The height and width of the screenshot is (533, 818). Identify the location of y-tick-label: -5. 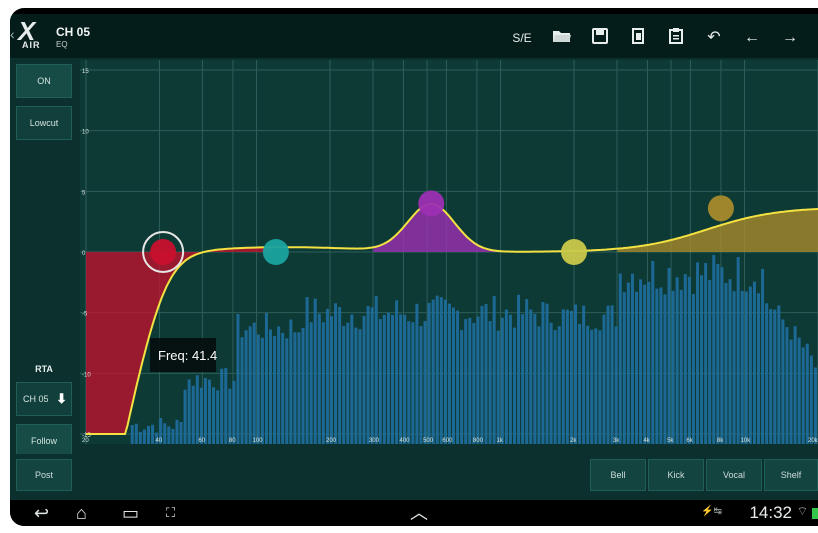
(85, 315).